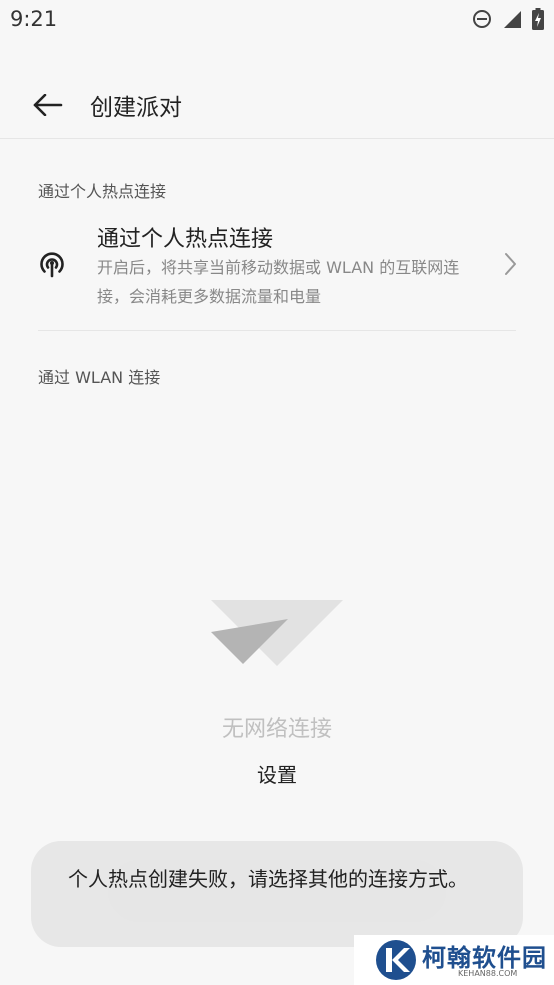 This screenshot has height=985, width=554. Describe the element at coordinates (488, 973) in the screenshot. I see `watermark-url: KEHAN88.COM` at that location.